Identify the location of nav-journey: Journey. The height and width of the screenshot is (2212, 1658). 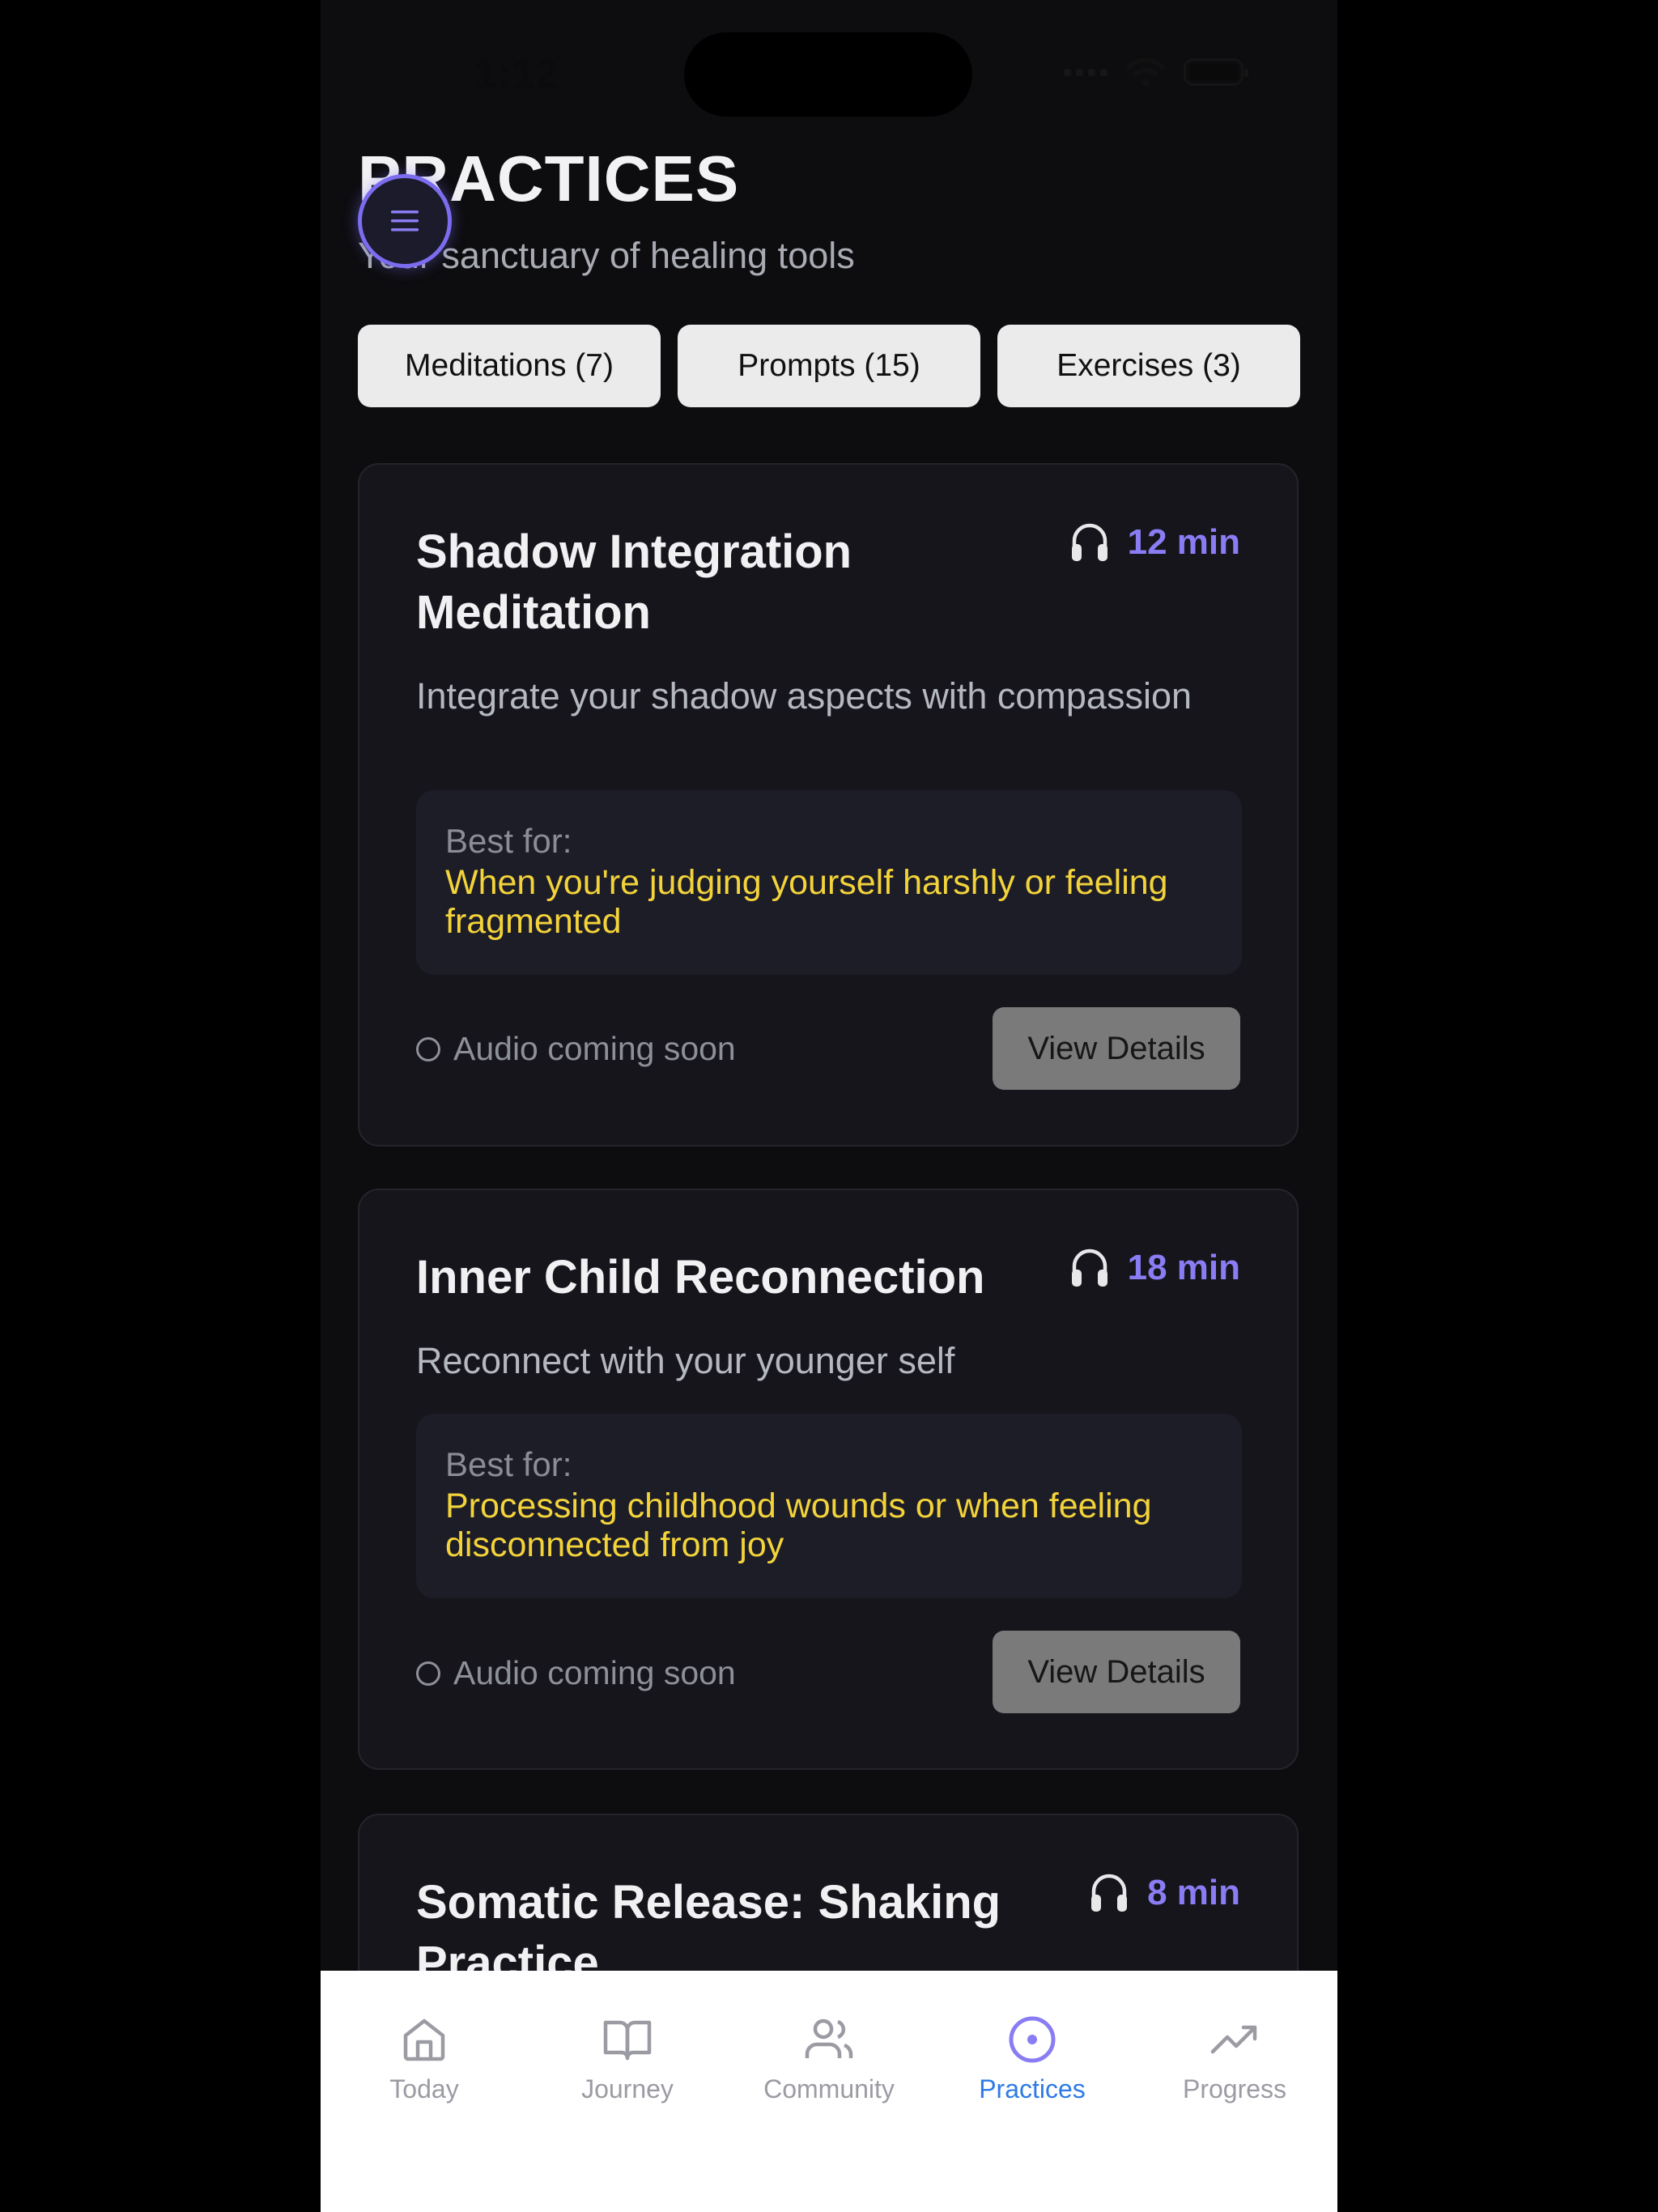
(627, 2059).